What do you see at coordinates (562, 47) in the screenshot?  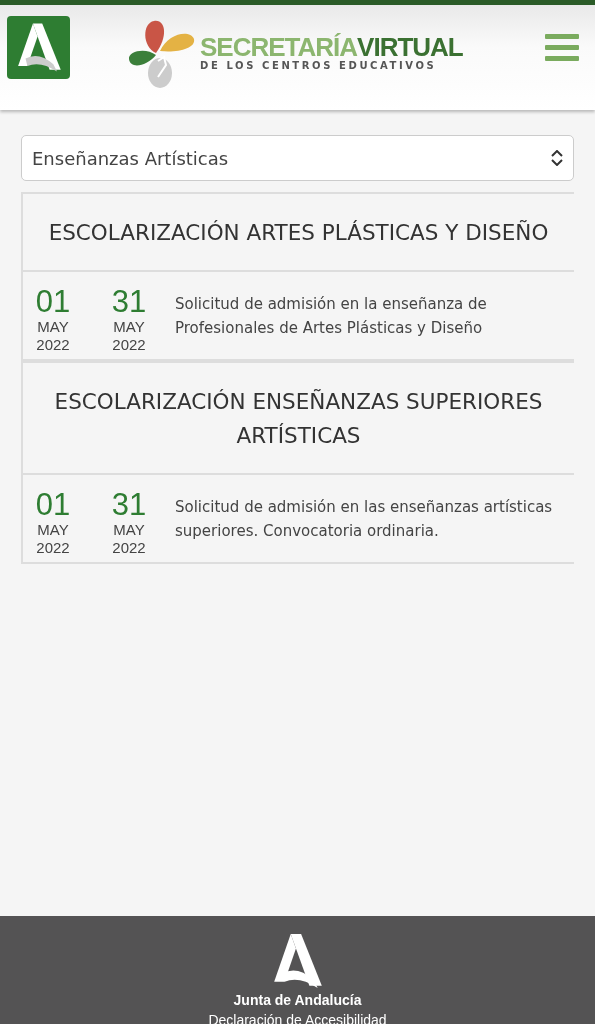 I see `menu-icon` at bounding box center [562, 47].